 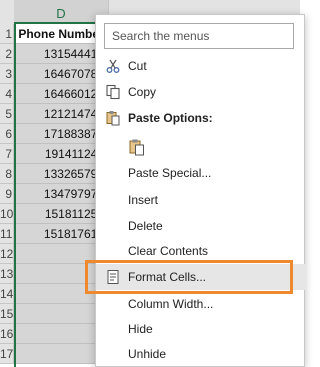 I want to click on paste-icon, so click(x=113, y=118).